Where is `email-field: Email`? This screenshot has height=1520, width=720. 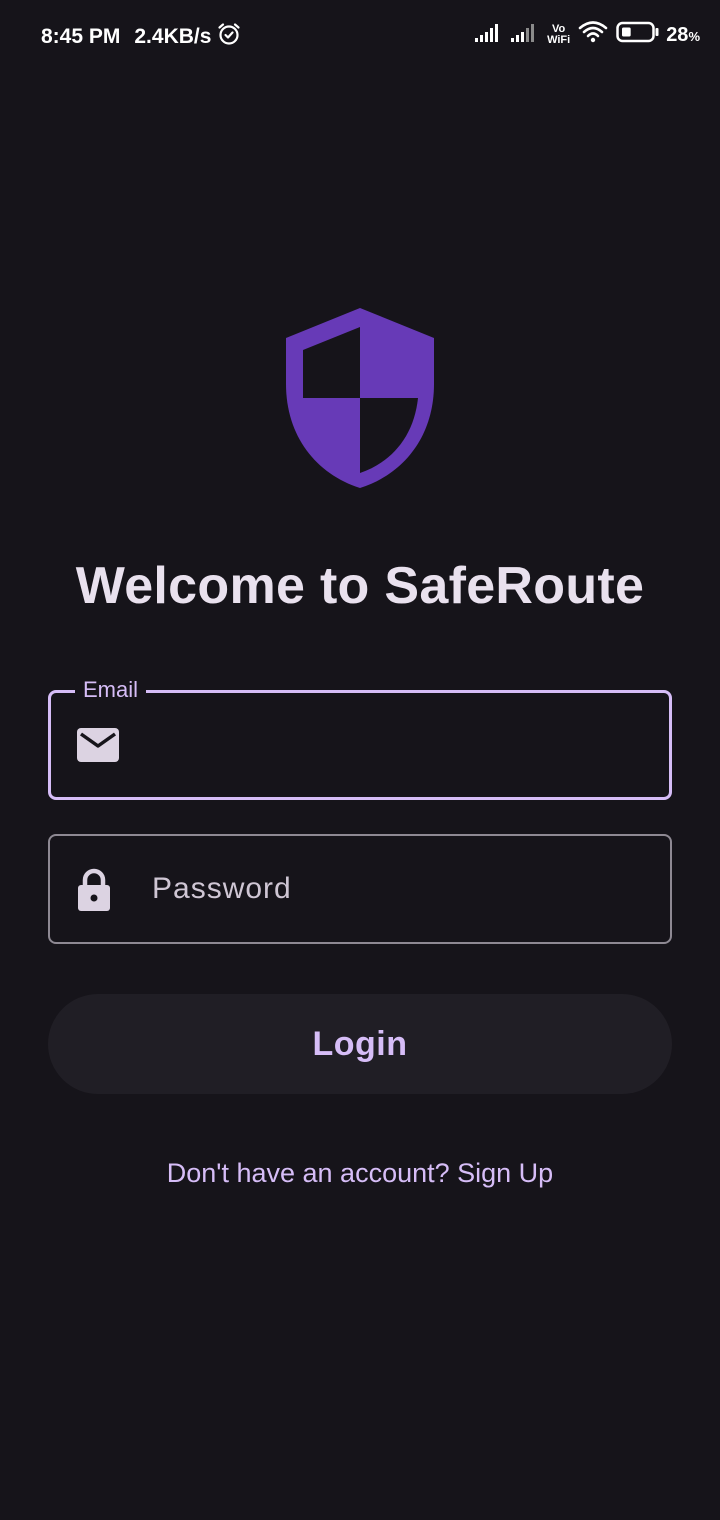 email-field: Email is located at coordinates (360, 738).